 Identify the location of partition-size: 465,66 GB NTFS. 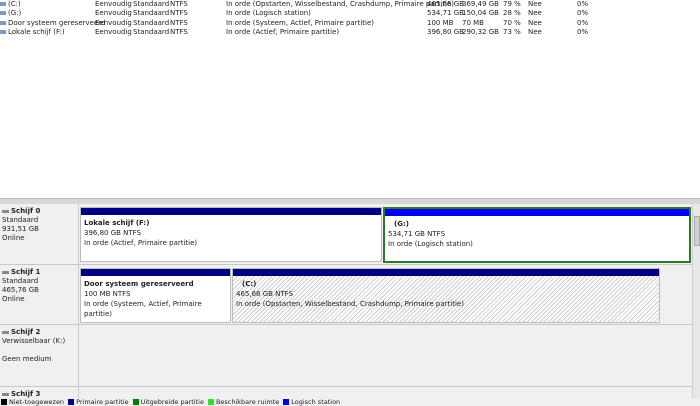
(265, 294).